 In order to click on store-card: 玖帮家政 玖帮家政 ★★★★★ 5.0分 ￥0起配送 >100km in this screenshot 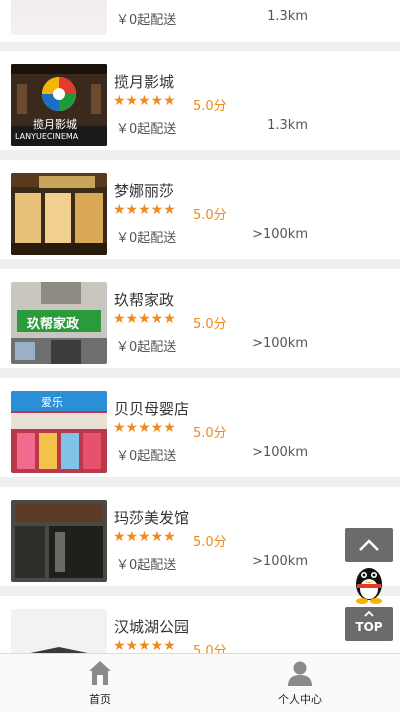, I will do `click(200, 318)`.